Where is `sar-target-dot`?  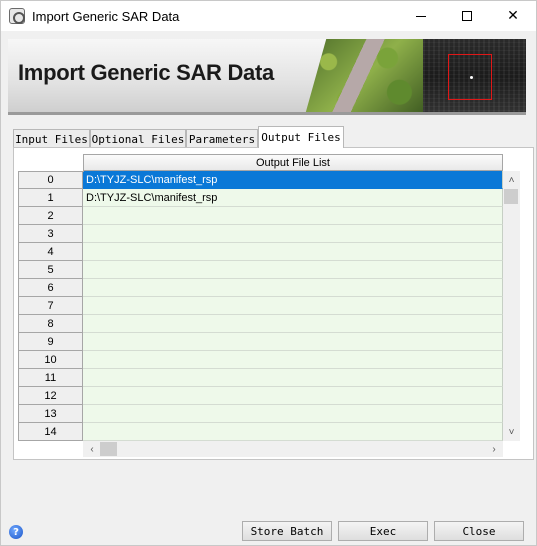 sar-target-dot is located at coordinates (471, 77).